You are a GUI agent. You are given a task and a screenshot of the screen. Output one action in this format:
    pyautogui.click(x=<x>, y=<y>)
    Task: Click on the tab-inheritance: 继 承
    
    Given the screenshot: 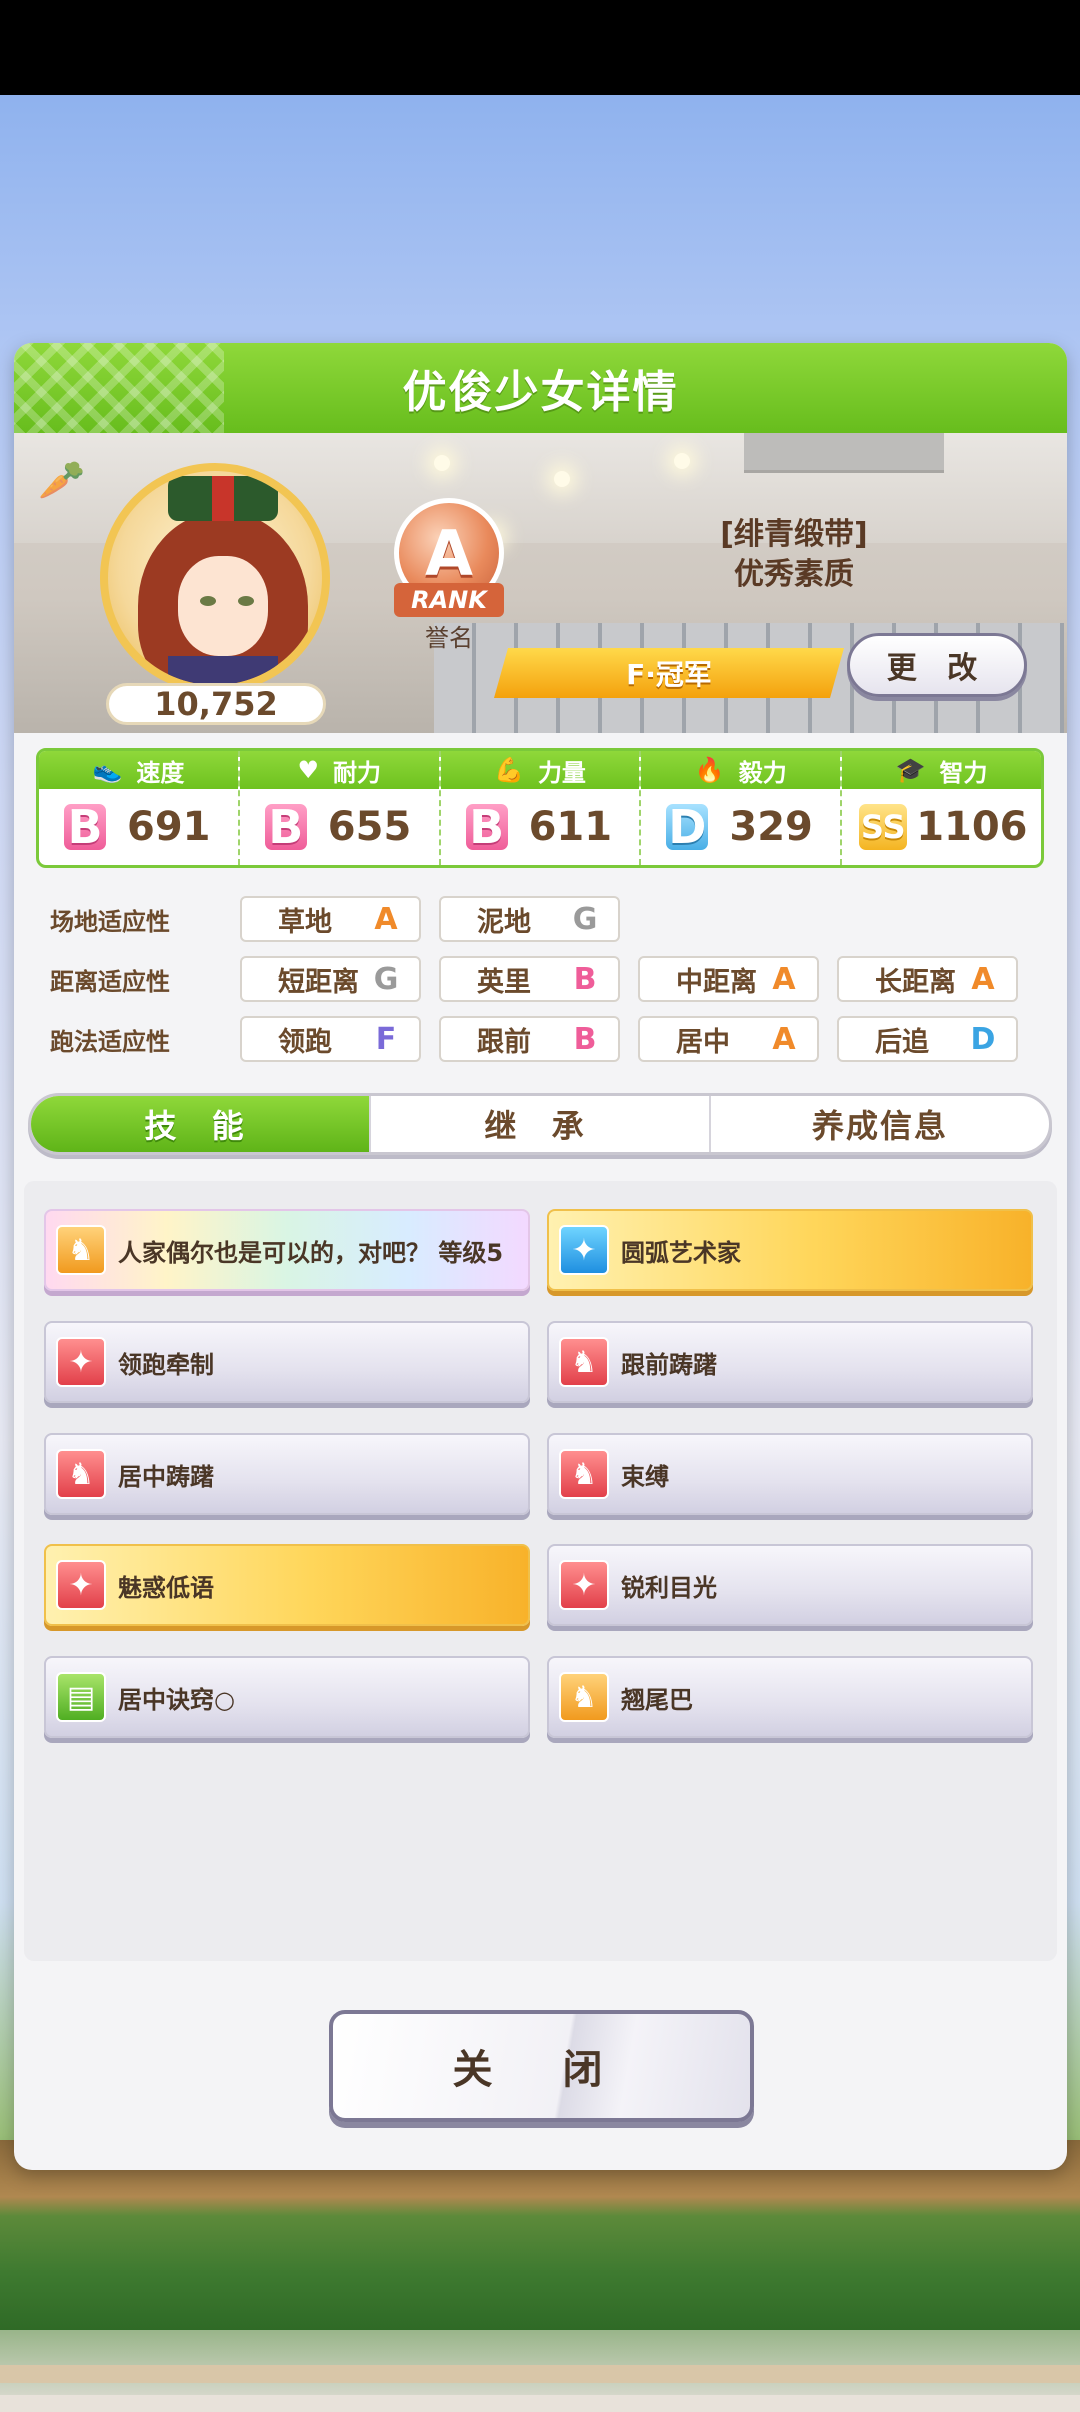 What is the action you would take?
    pyautogui.click(x=541, y=1124)
    